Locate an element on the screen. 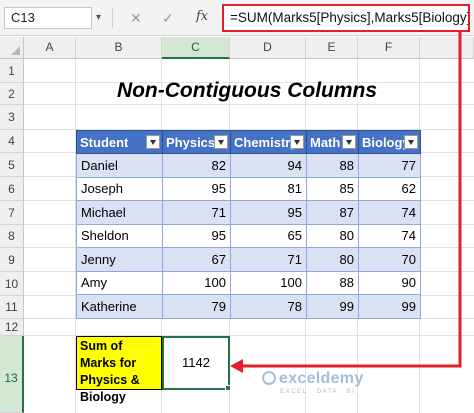 The width and height of the screenshot is (474, 413). row-header-5: 5 is located at coordinates (12, 165).